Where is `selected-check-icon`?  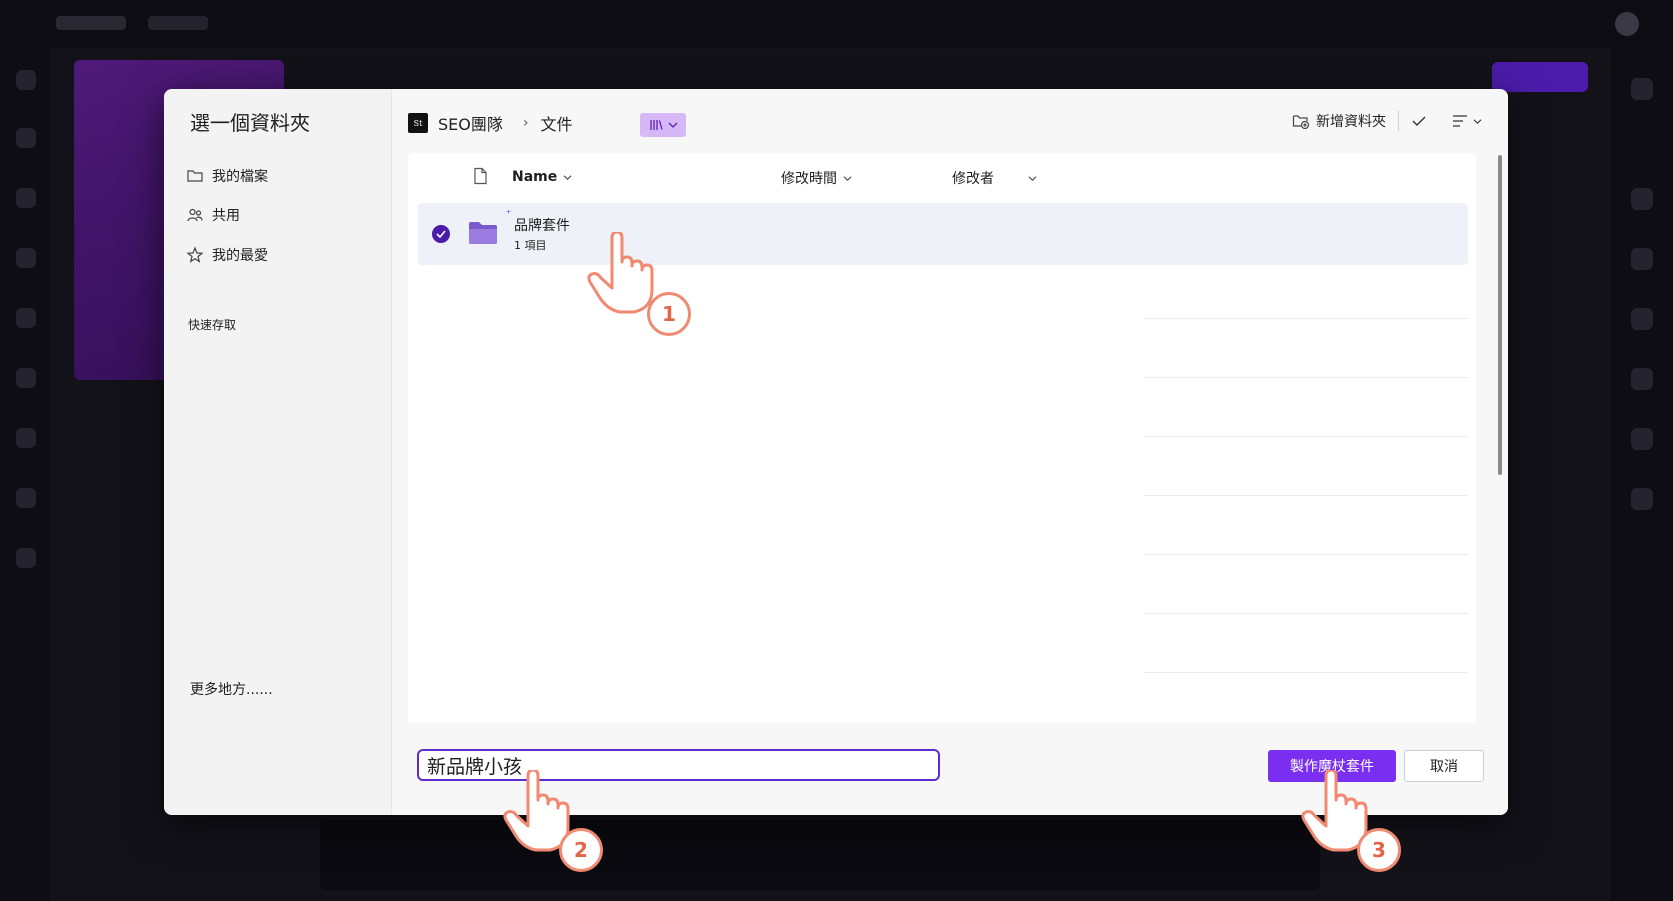 selected-check-icon is located at coordinates (441, 234).